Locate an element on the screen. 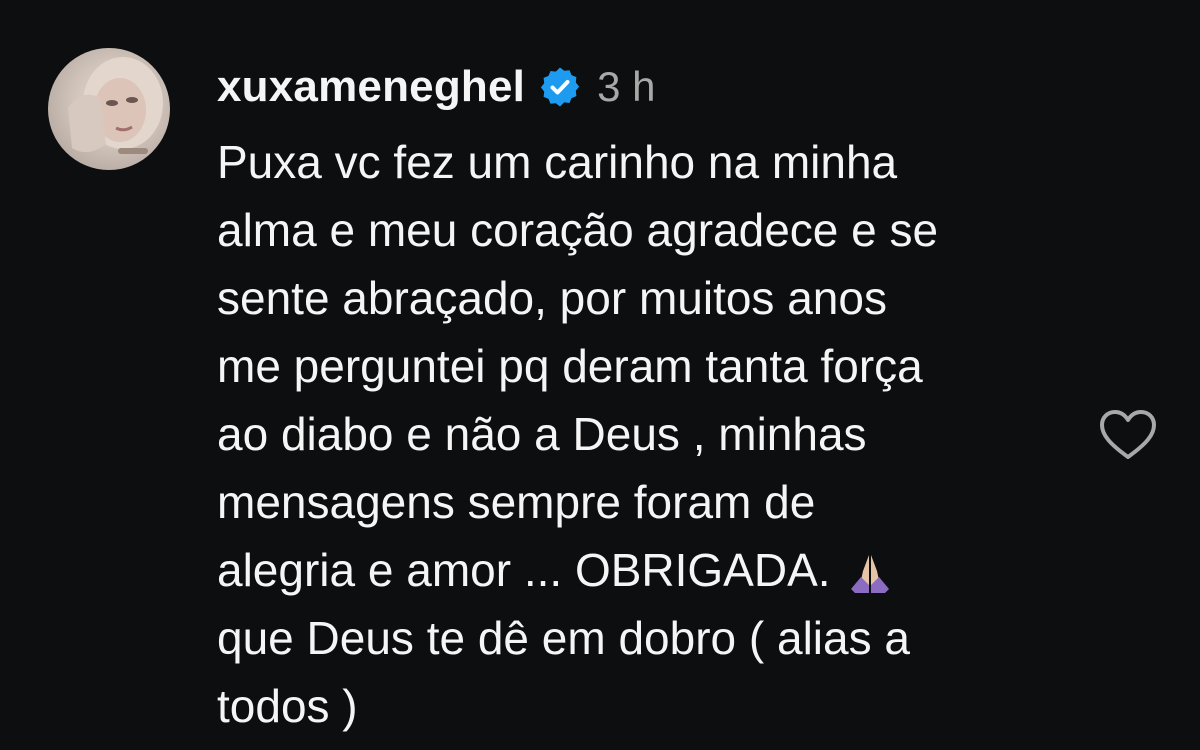 The image size is (1200, 750). comment-line: sente abraçado, por muitos anos is located at coordinates (552, 298).